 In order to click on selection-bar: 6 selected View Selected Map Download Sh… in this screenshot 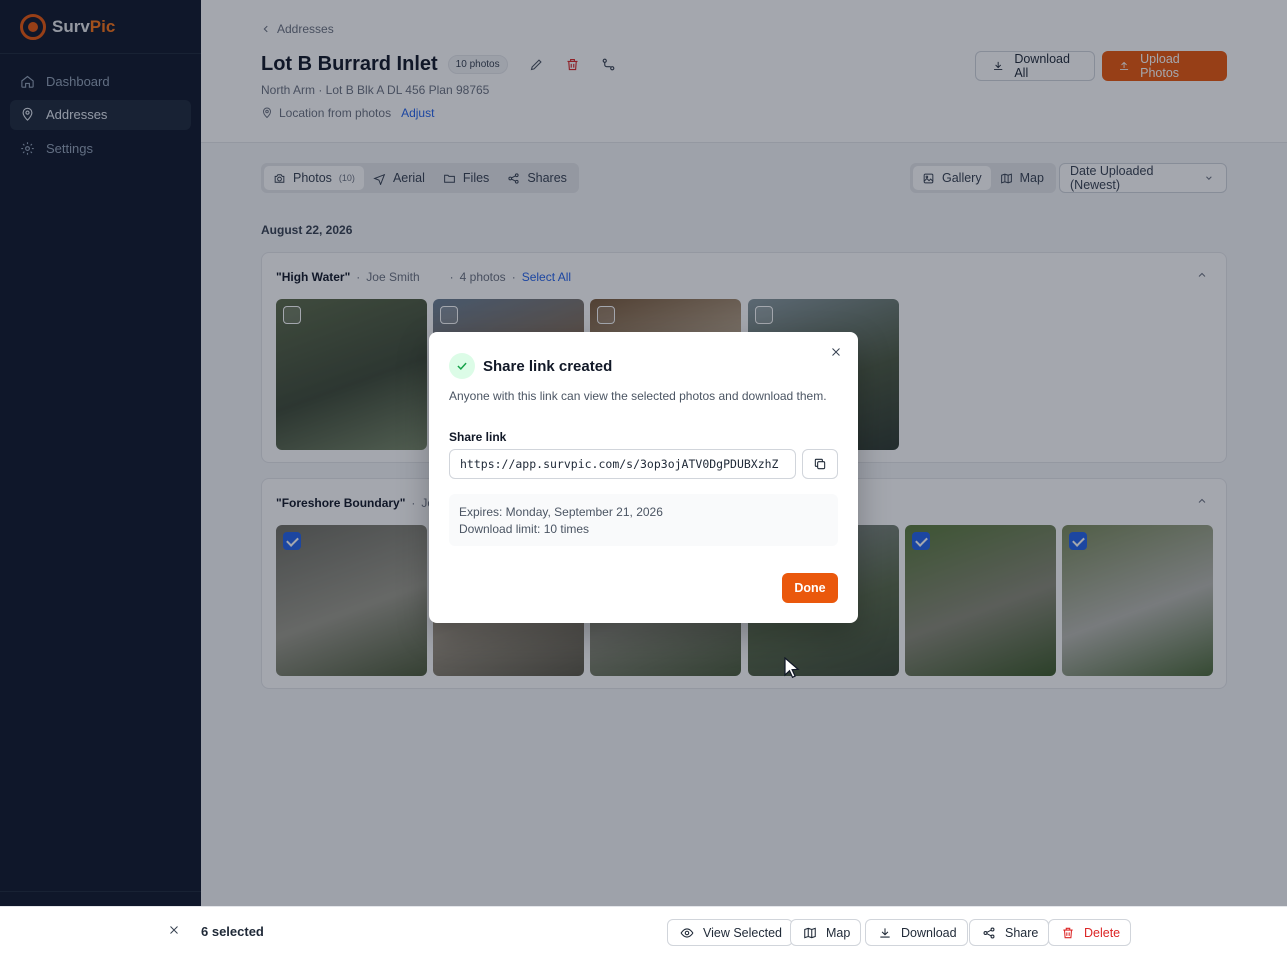, I will do `click(643, 931)`.